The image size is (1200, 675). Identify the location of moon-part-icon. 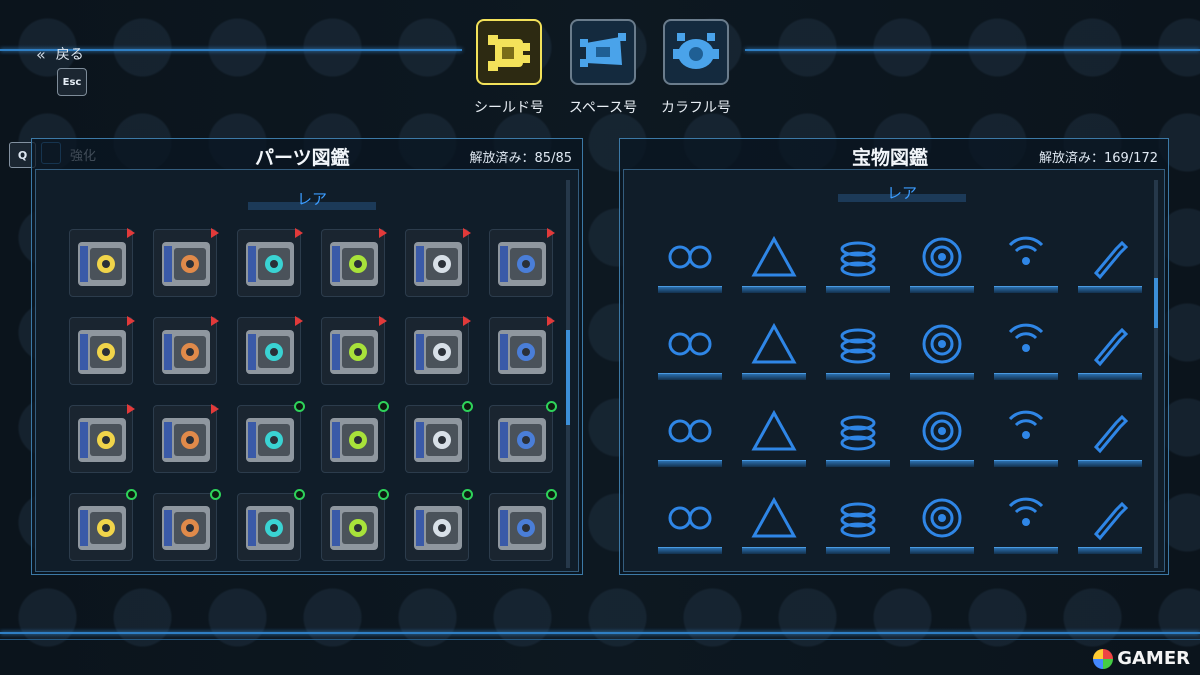
(186, 264).